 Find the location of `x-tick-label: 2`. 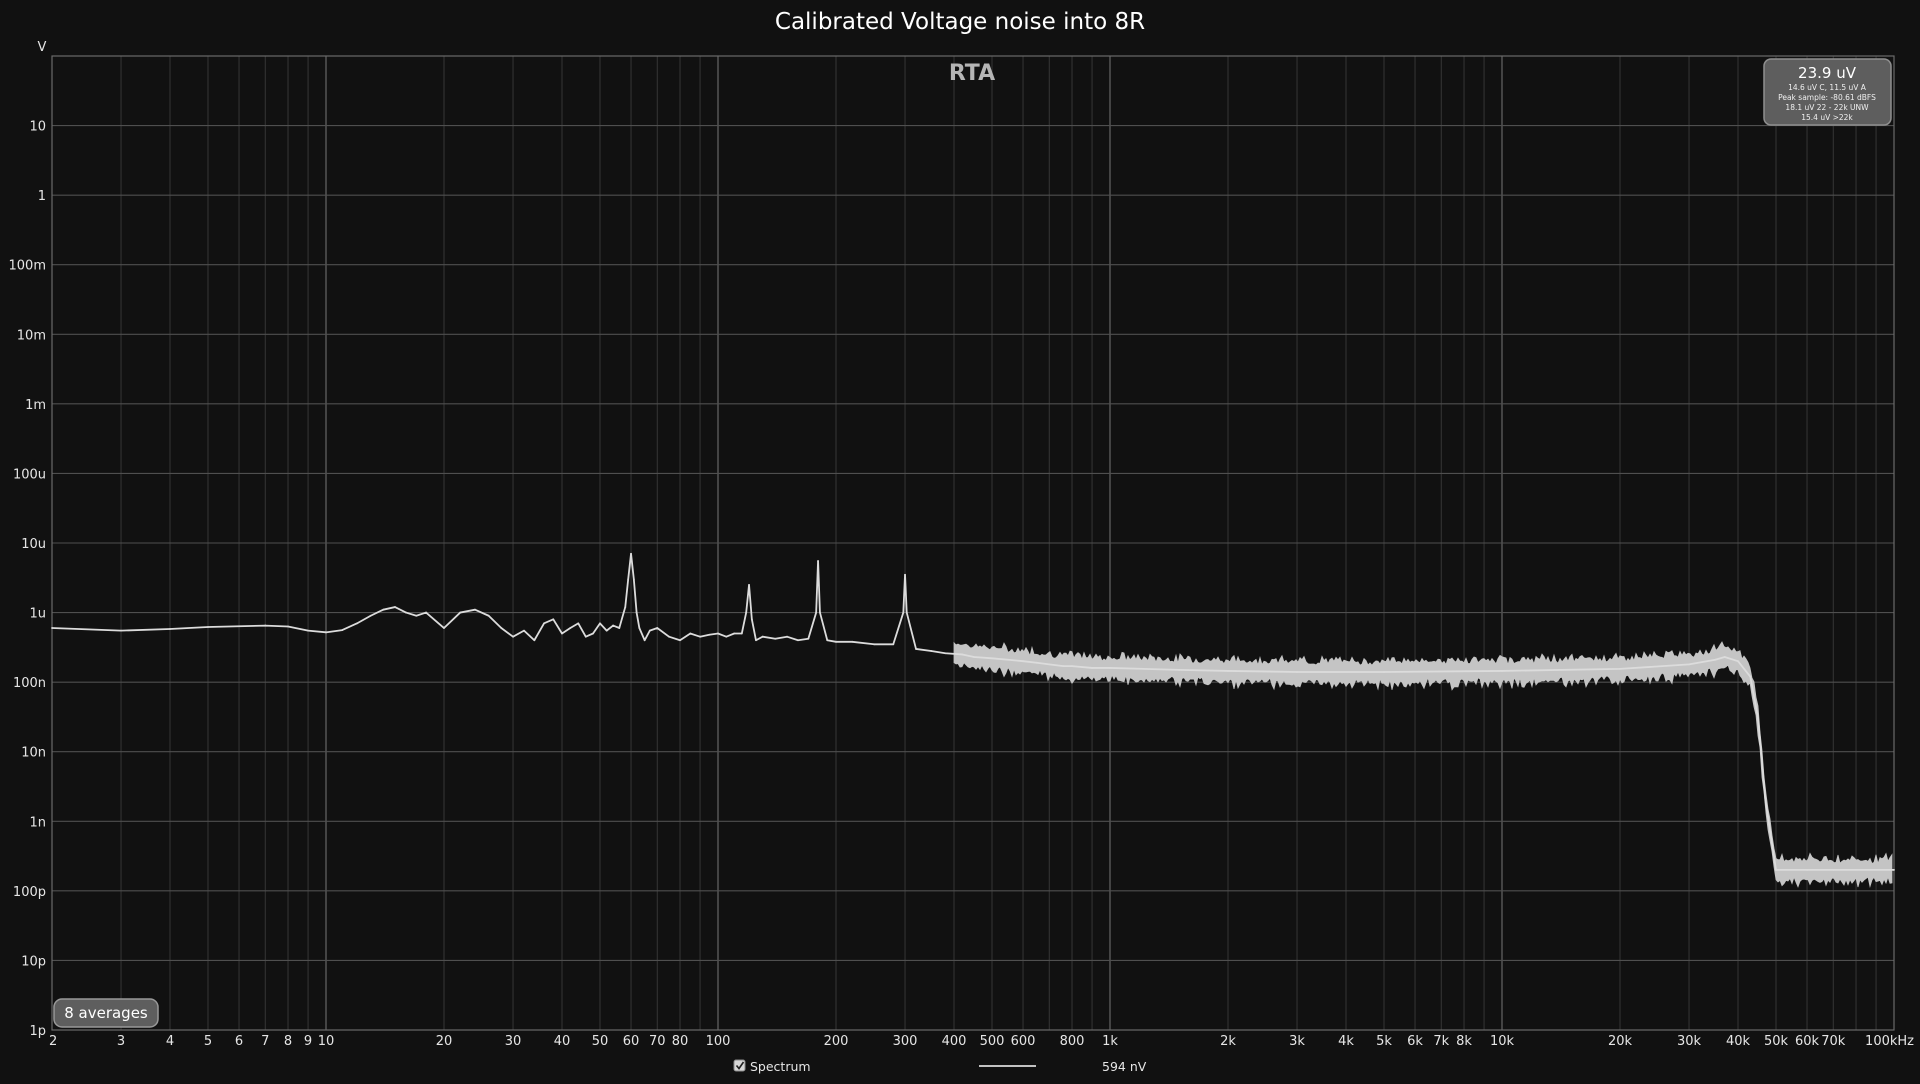

x-tick-label: 2 is located at coordinates (53, 1041).